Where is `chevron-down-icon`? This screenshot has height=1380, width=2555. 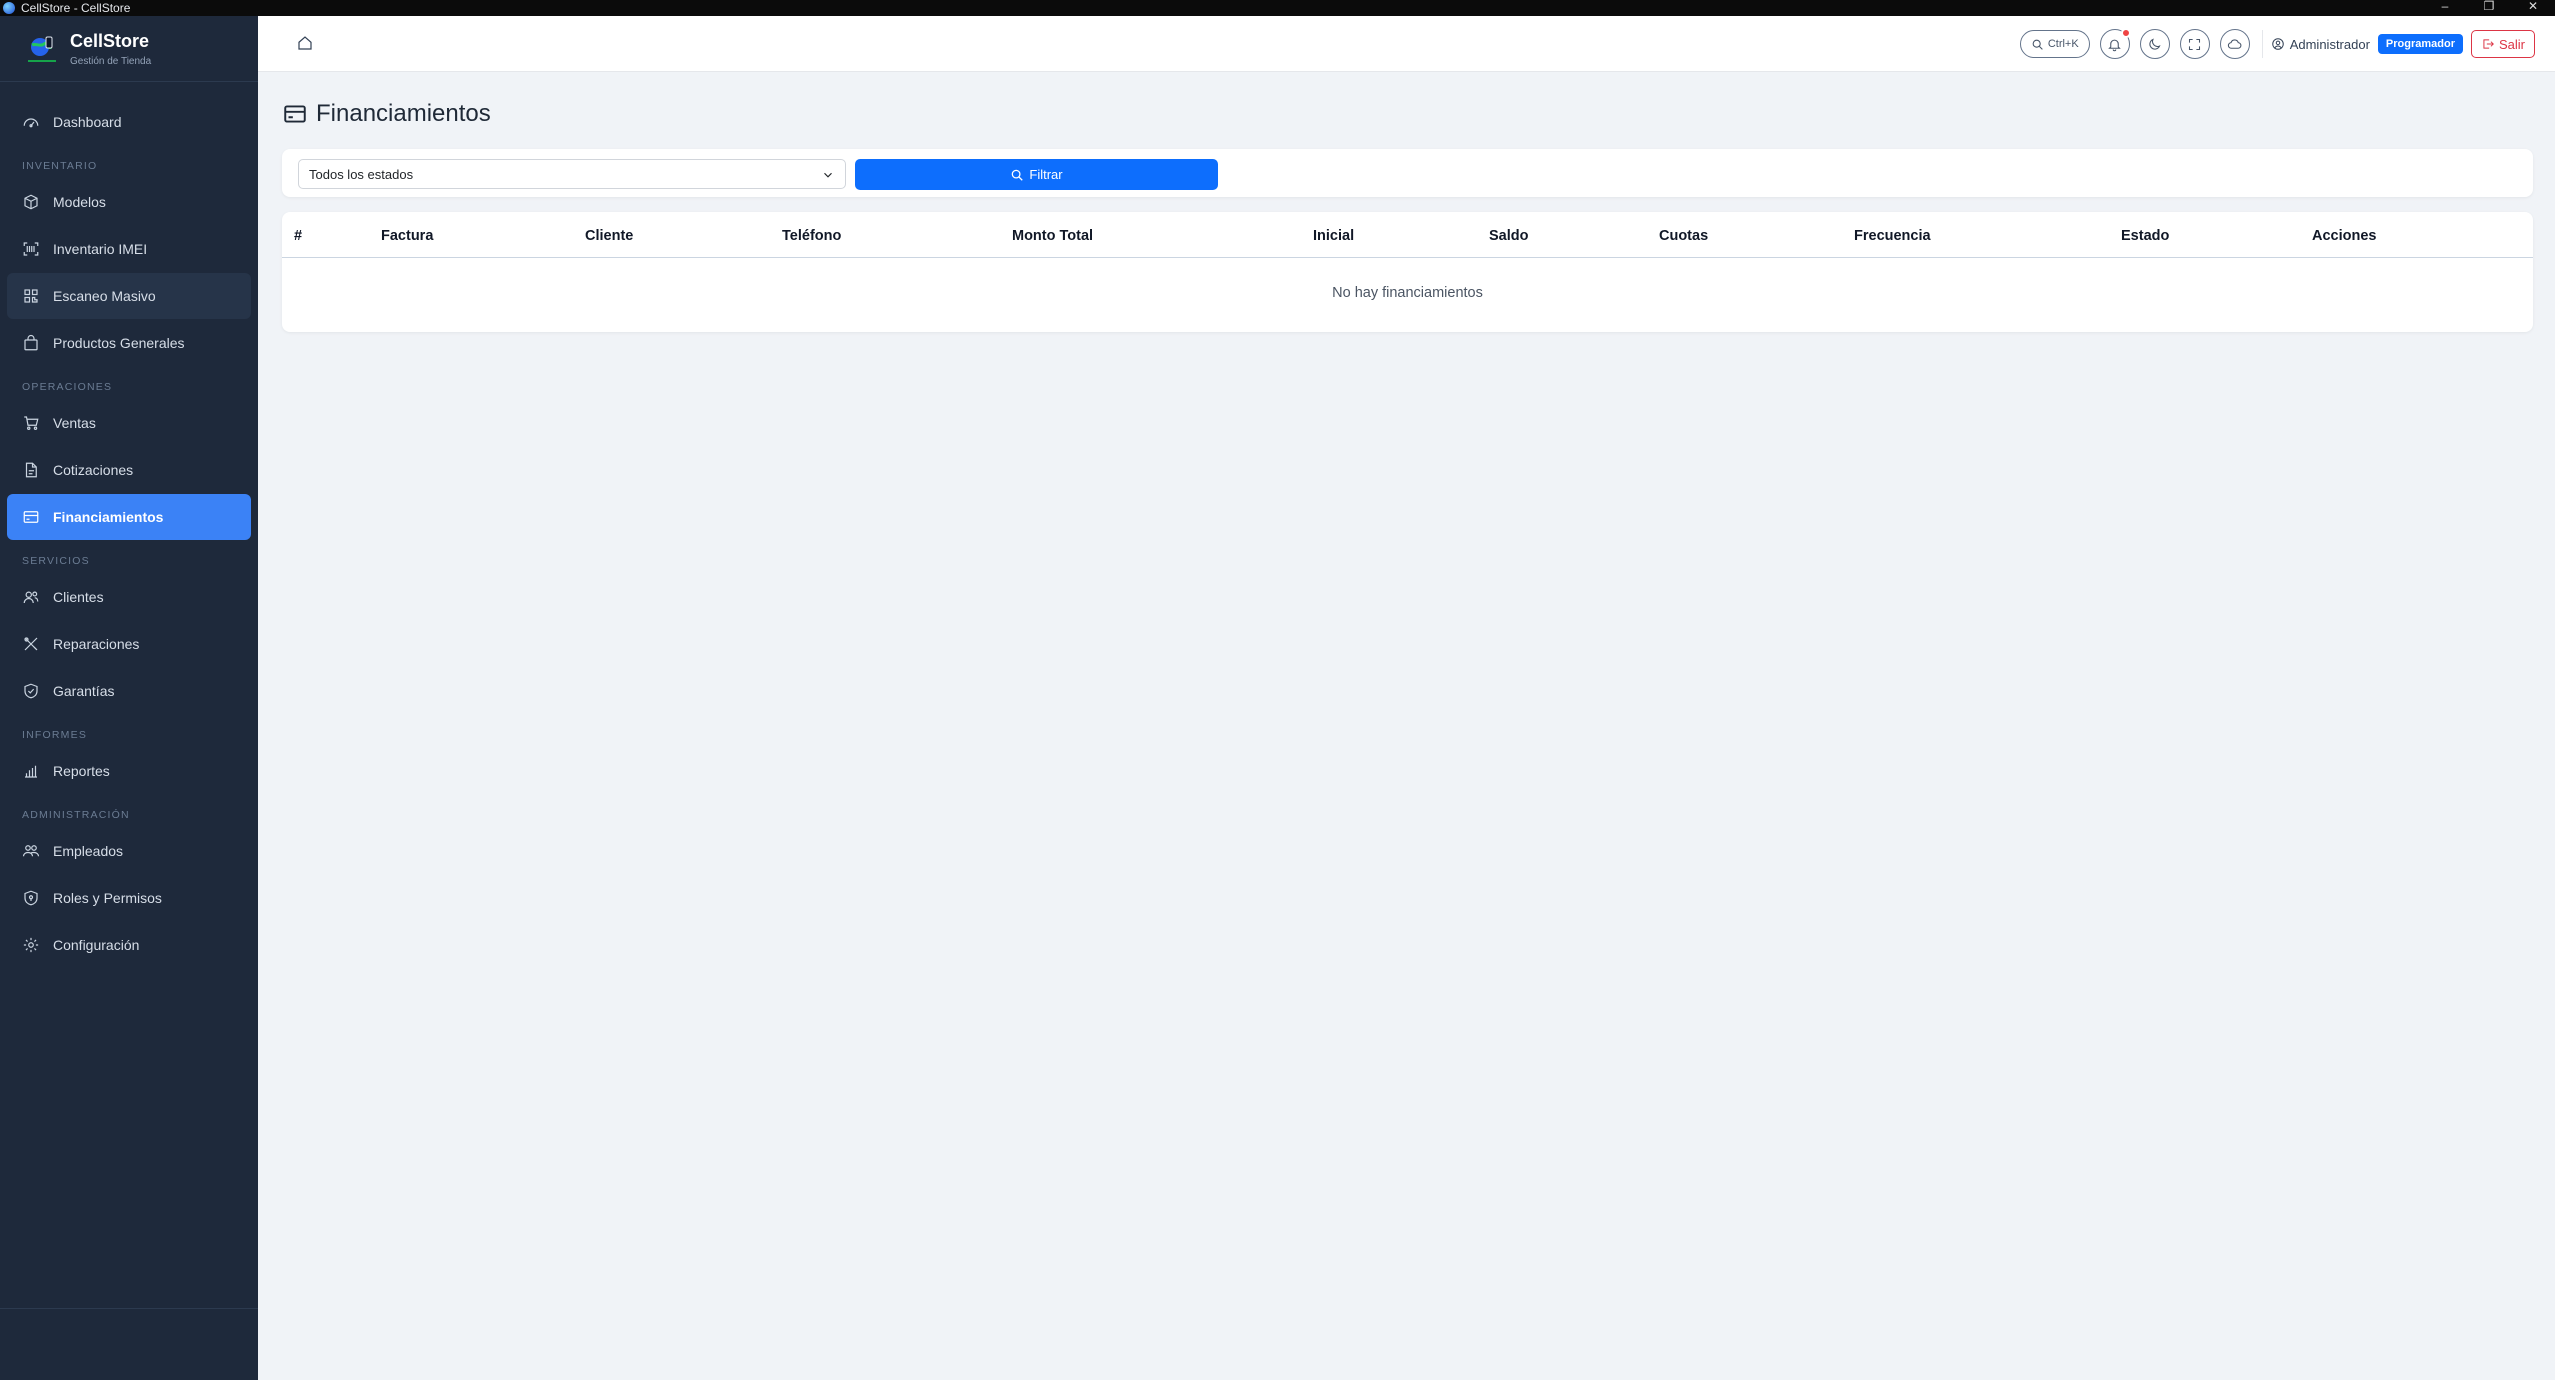 chevron-down-icon is located at coordinates (828, 175).